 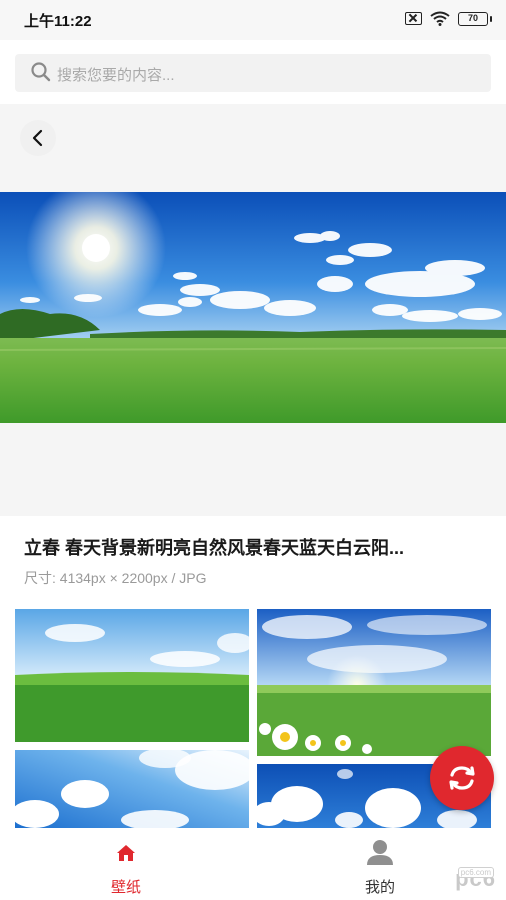 I want to click on bottom-nav: 壁纸 我的 pc6 pc6.com, so click(x=253, y=864).